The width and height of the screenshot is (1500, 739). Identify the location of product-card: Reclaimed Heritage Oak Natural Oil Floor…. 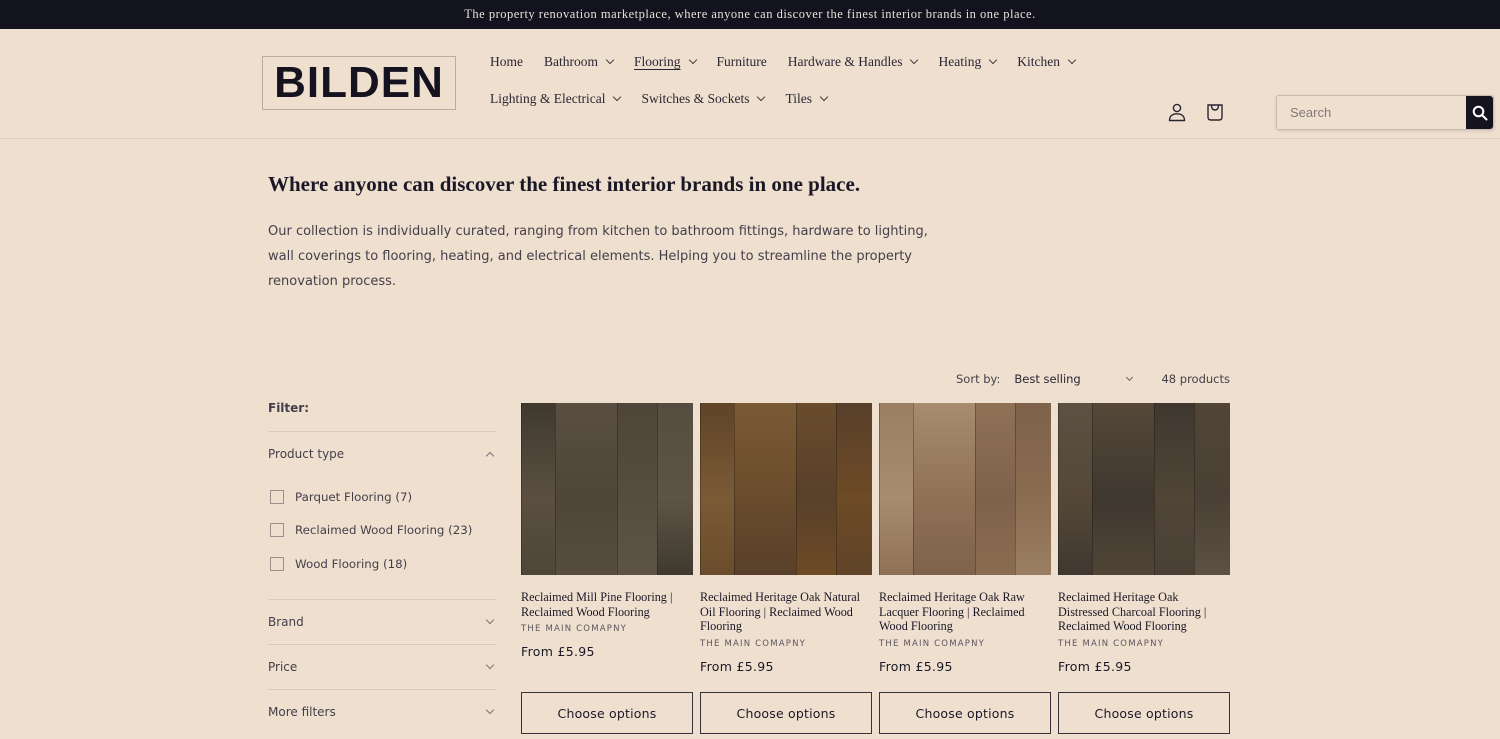
(786, 568).